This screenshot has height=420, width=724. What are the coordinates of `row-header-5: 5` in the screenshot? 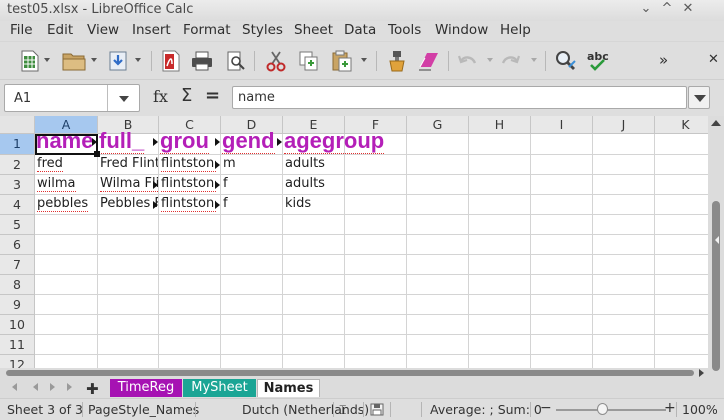 It's located at (17, 225).